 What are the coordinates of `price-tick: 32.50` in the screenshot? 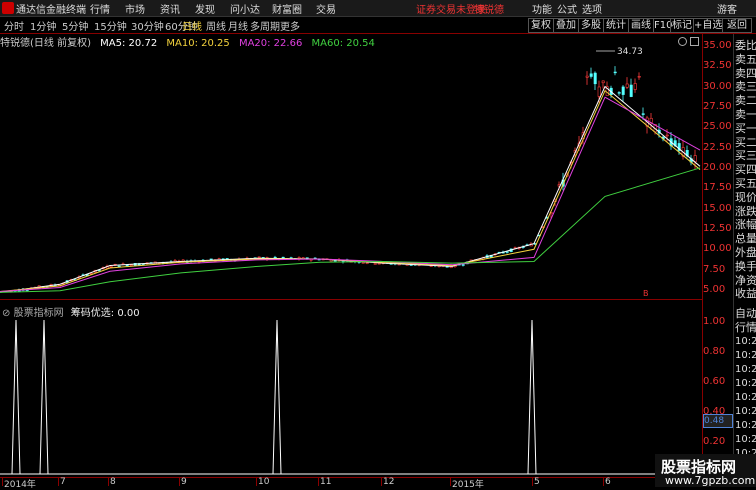 It's located at (717, 66).